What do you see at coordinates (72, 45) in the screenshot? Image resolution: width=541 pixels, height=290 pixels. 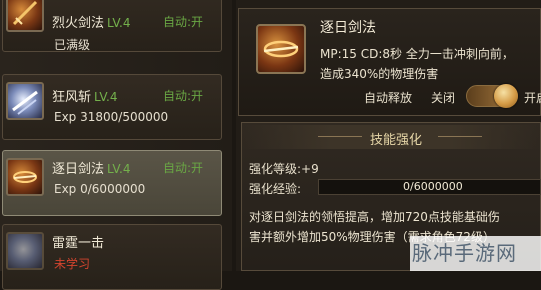 I see `skill-sub-text: 已满级` at bounding box center [72, 45].